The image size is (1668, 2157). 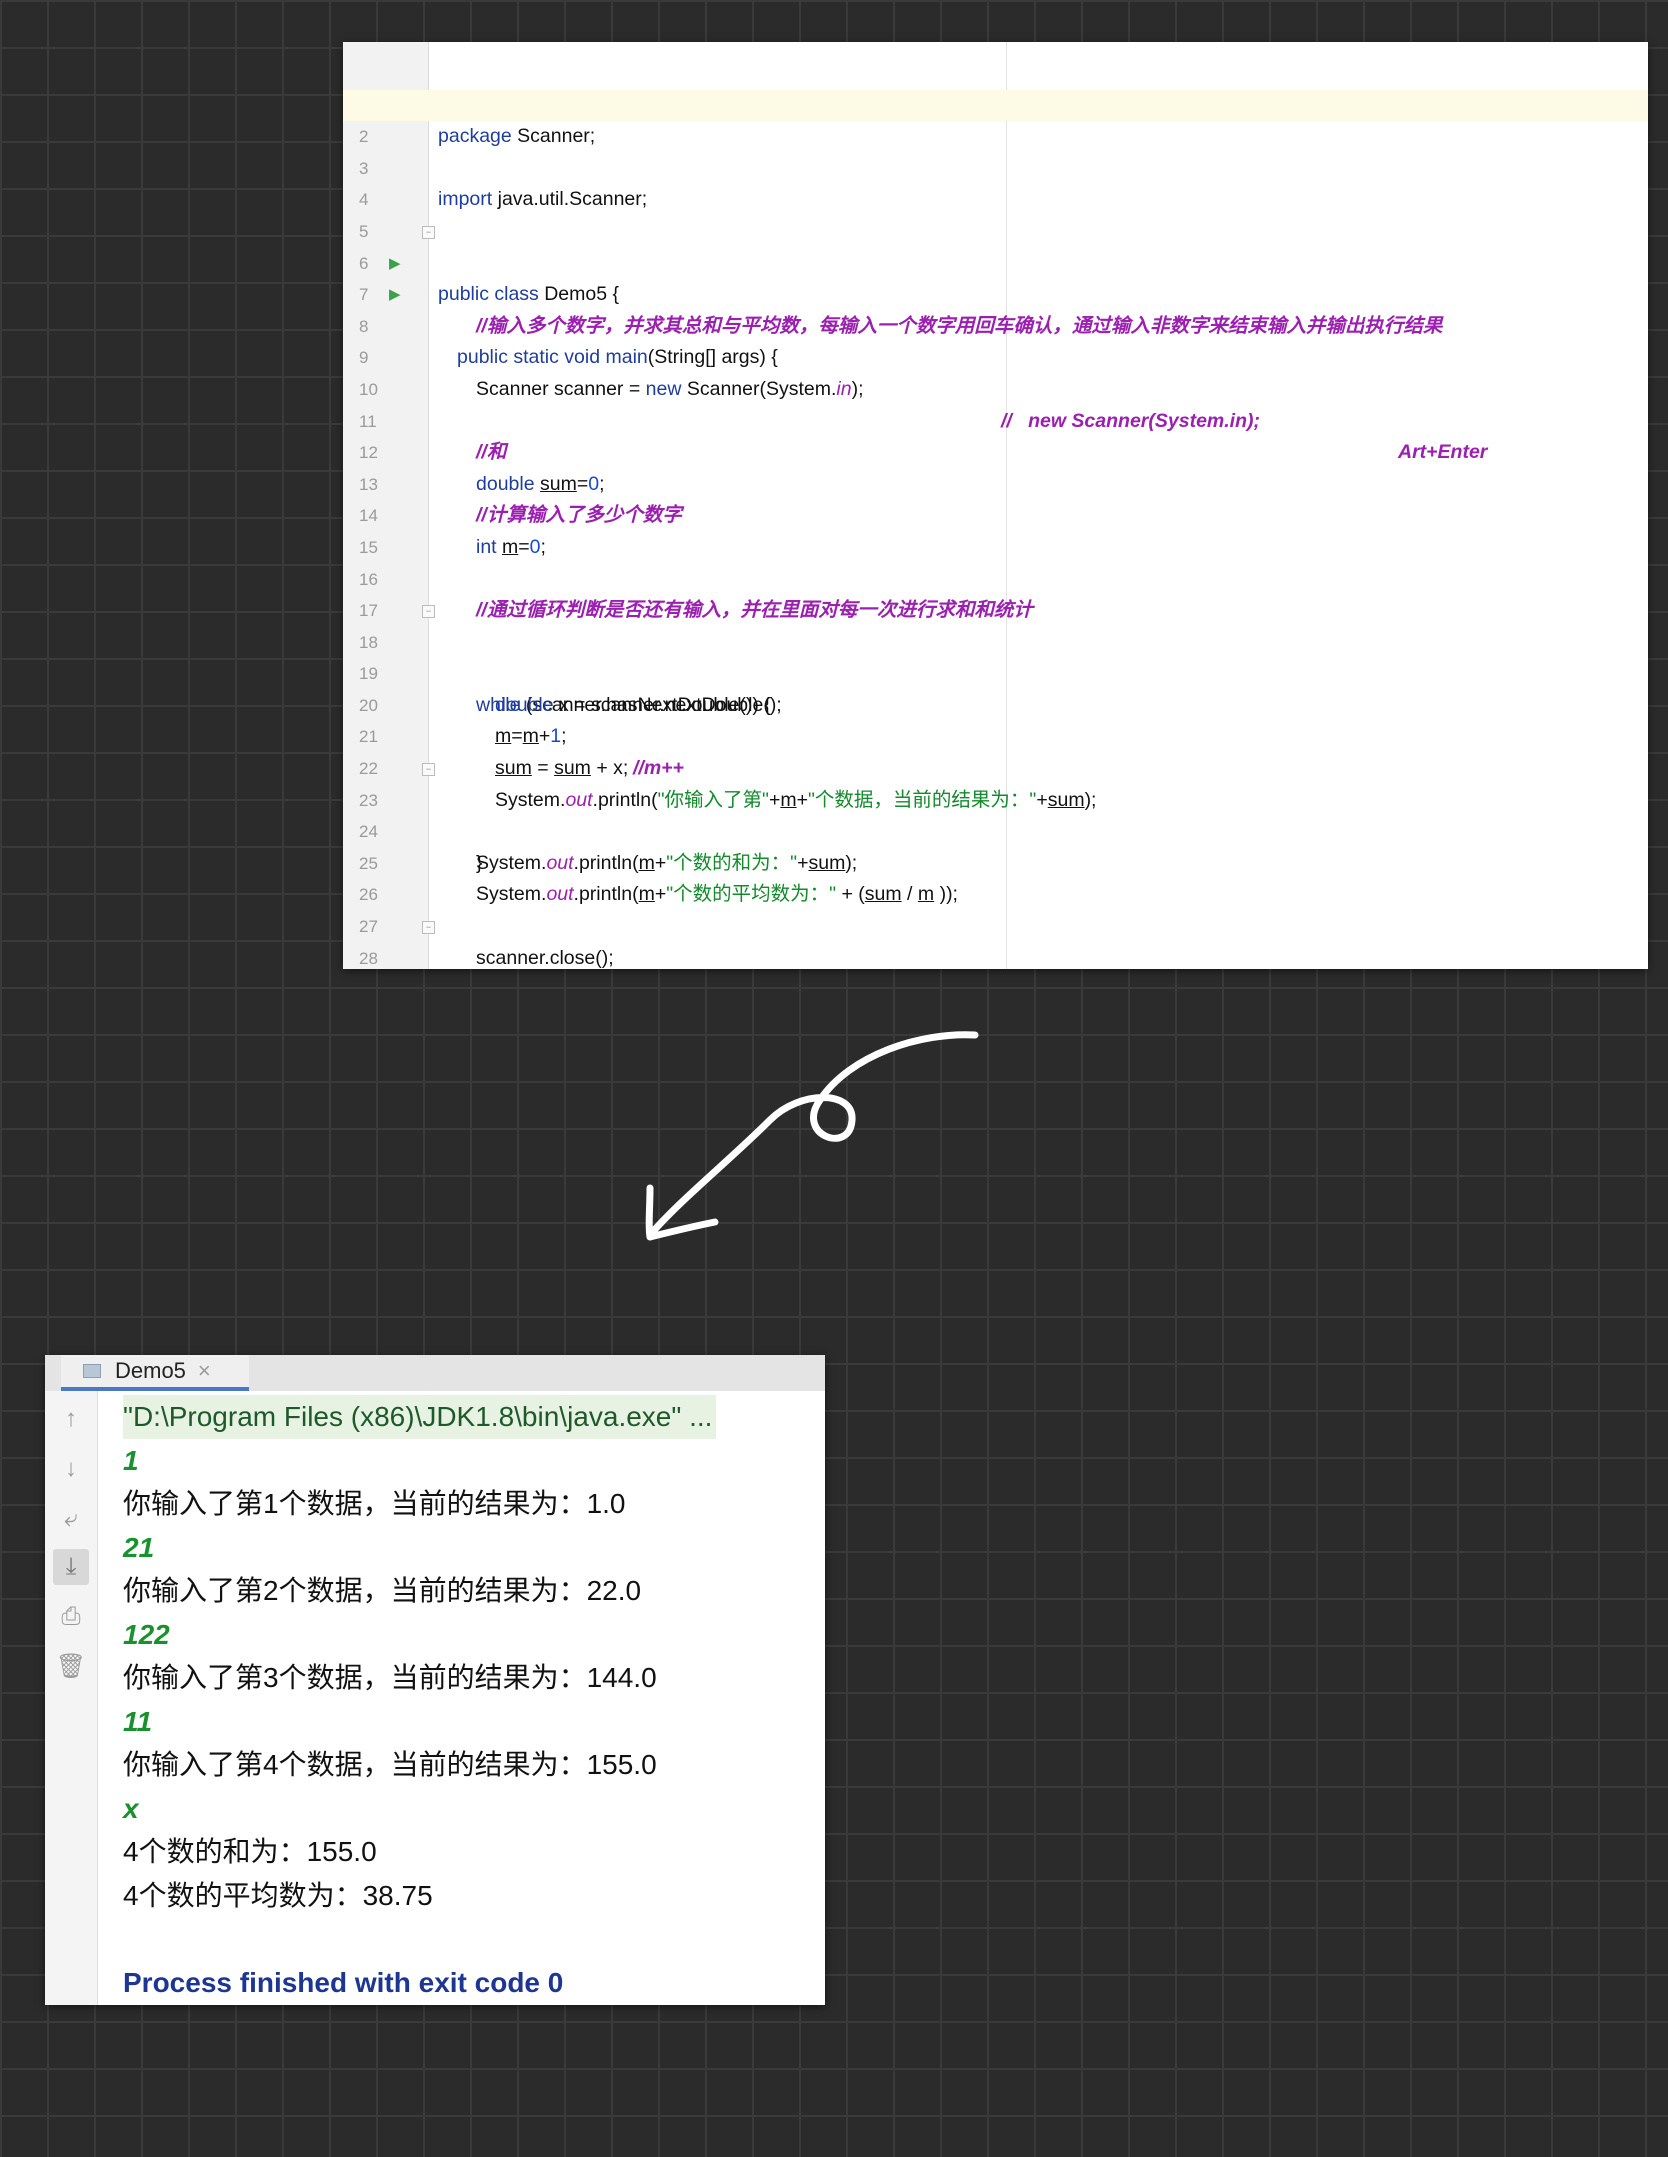 What do you see at coordinates (138, 1721) in the screenshot?
I see `console-input-line: 11` at bounding box center [138, 1721].